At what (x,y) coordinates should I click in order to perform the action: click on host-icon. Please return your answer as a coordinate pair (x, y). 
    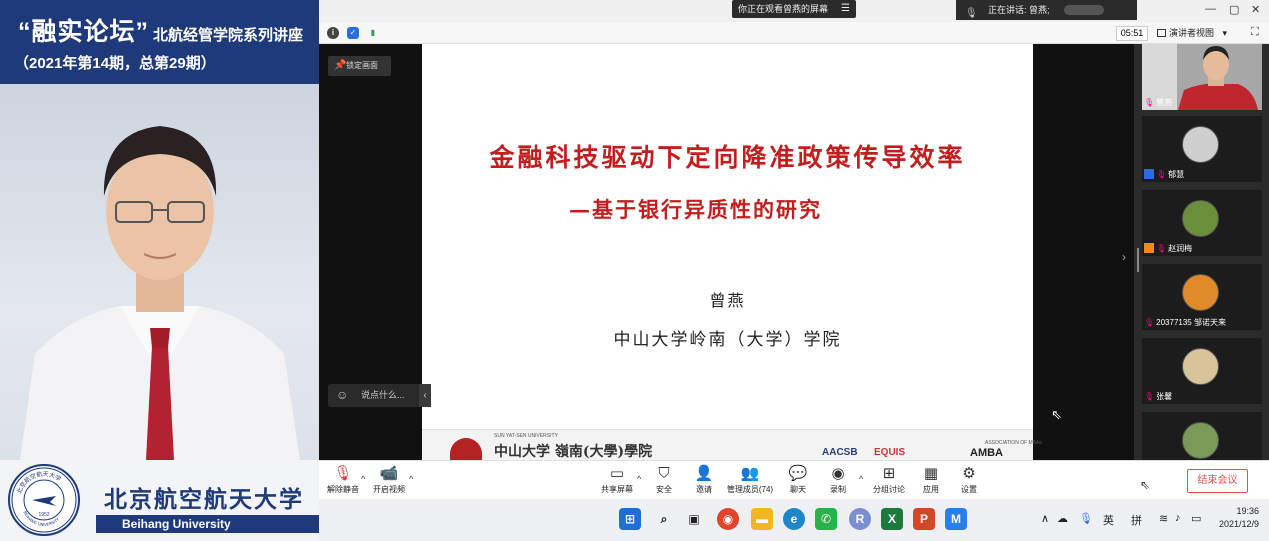
    Looking at the image, I should click on (1149, 248).